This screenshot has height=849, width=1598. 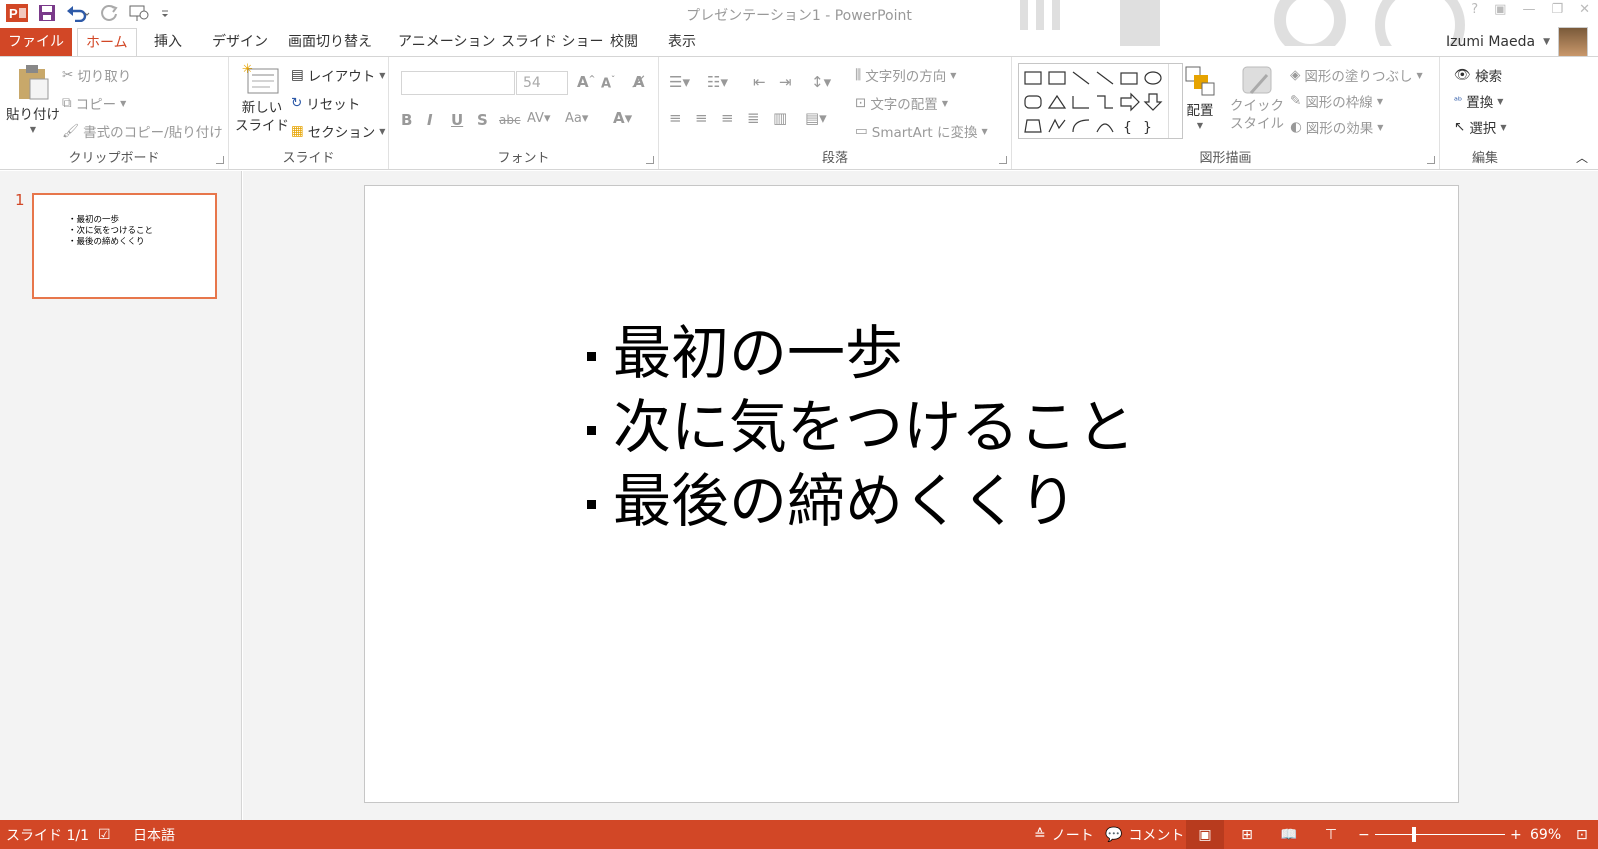 I want to click on numbering-icon: ☷▾, so click(x=717, y=82).